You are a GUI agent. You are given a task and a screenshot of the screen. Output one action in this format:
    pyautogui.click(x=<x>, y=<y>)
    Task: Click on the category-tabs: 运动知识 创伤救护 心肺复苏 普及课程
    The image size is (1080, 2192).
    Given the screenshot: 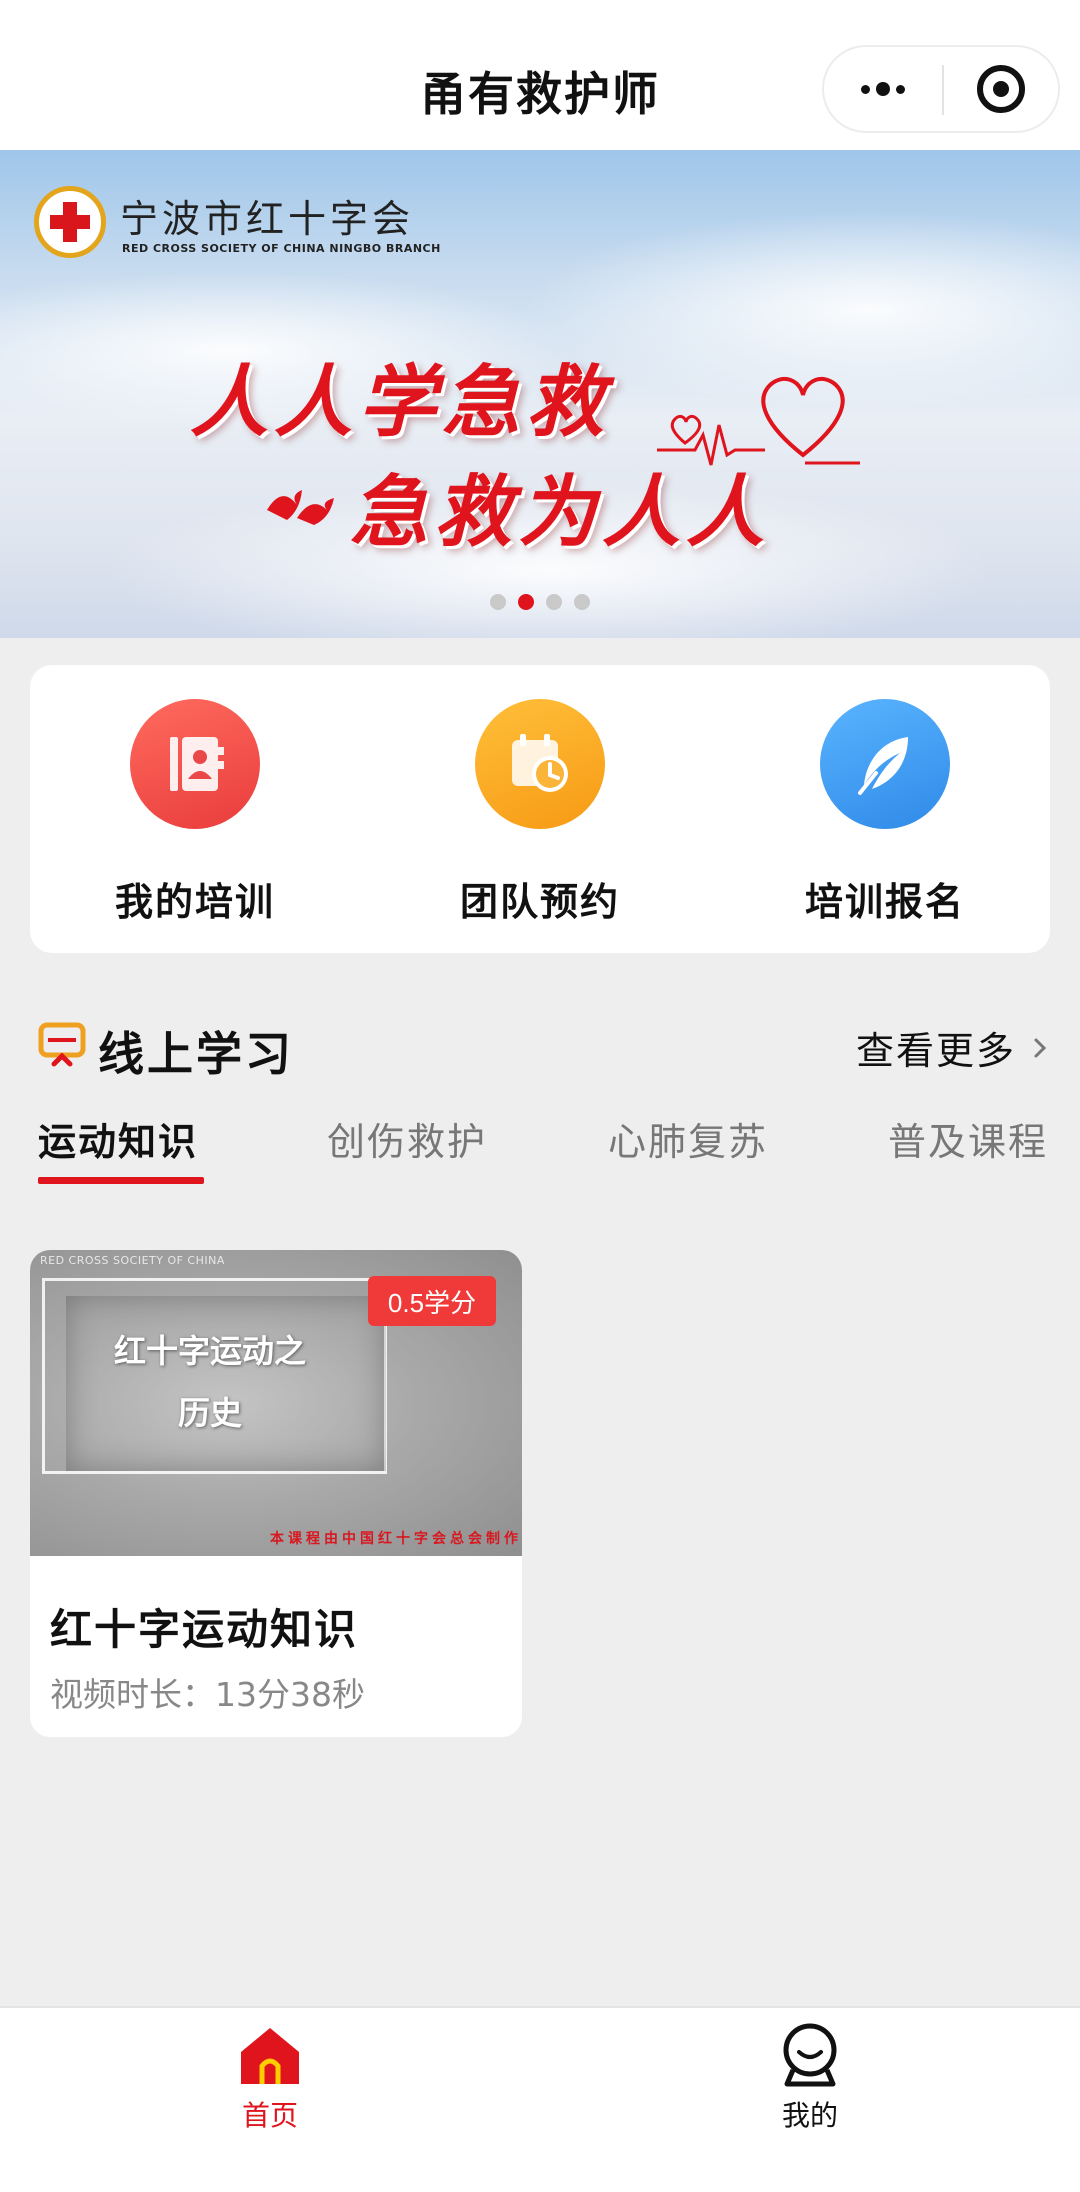 What is the action you would take?
    pyautogui.click(x=540, y=1145)
    